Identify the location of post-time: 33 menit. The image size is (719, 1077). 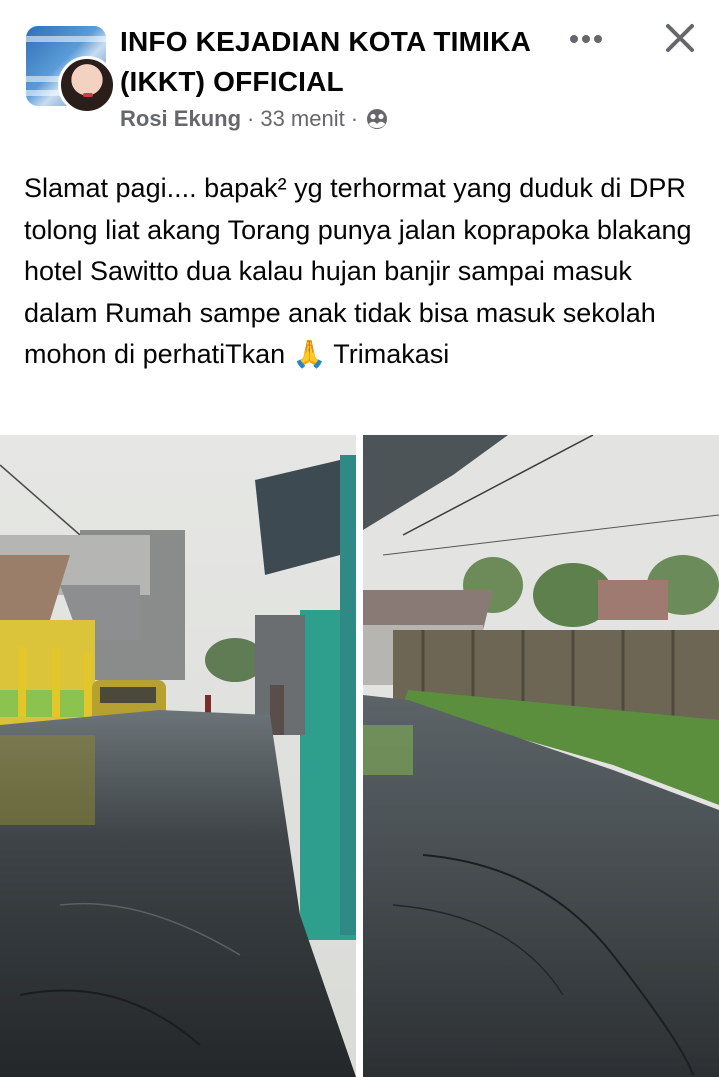
(302, 119).